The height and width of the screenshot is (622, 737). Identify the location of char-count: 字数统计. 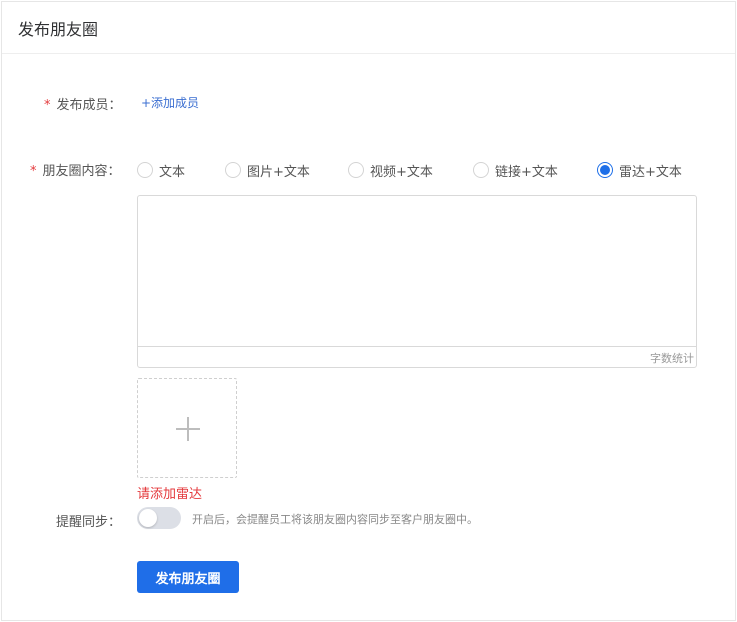
(672, 358).